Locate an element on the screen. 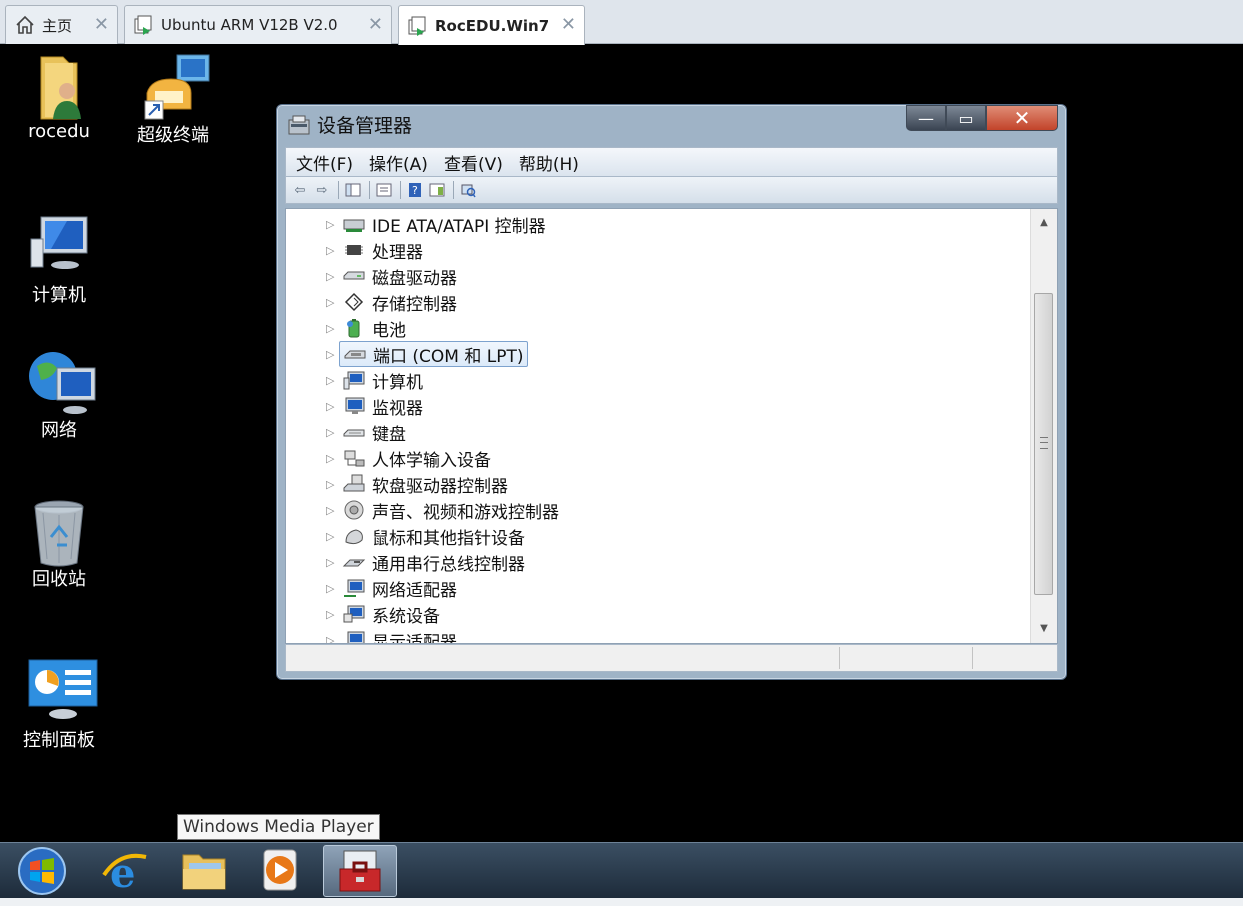  tree-node-content: 电池 is located at coordinates (374, 328).